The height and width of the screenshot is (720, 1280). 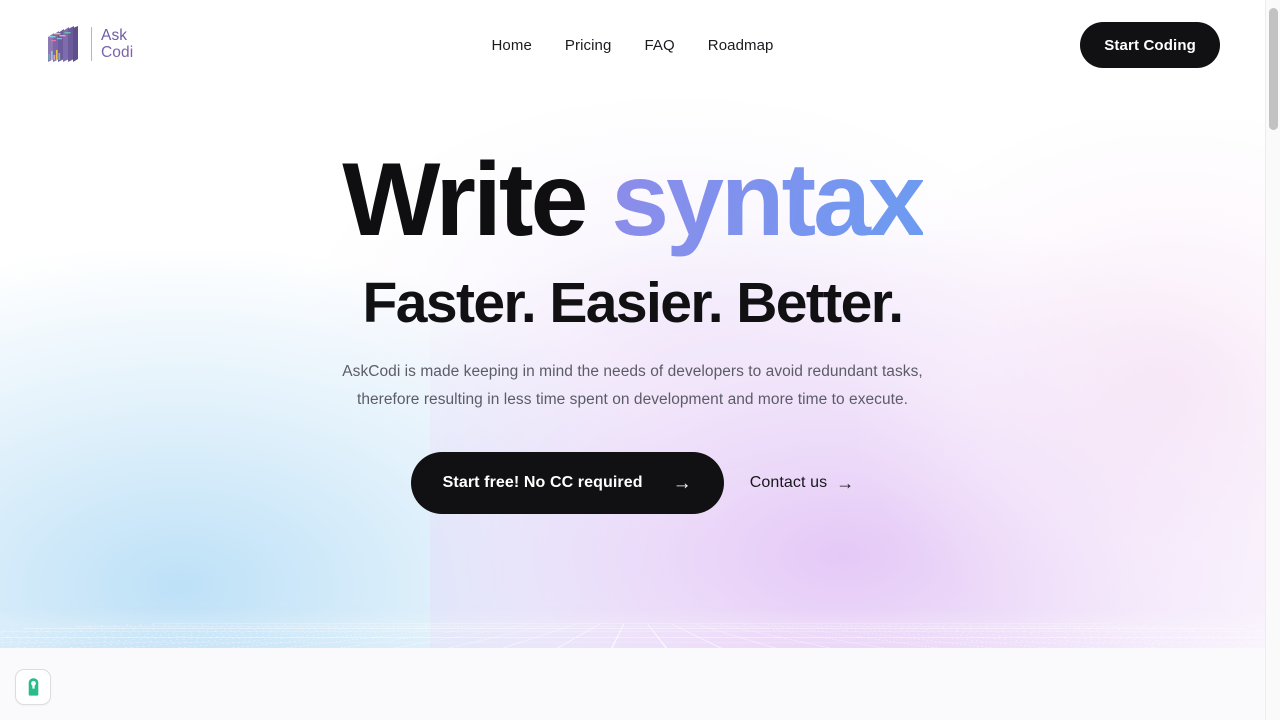 What do you see at coordinates (1150, 45) in the screenshot?
I see `start-coding-button: Start Coding` at bounding box center [1150, 45].